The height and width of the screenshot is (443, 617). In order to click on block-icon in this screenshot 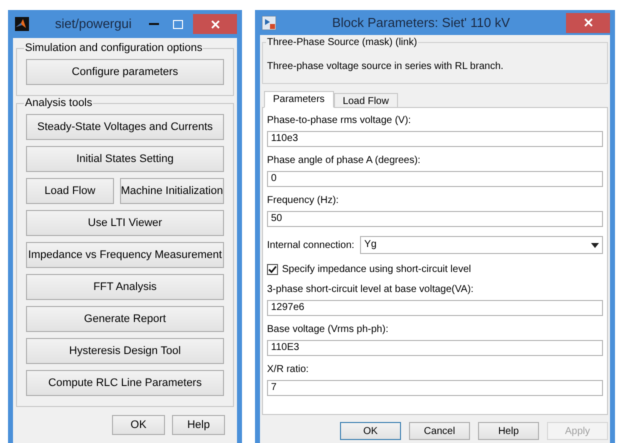, I will do `click(269, 23)`.